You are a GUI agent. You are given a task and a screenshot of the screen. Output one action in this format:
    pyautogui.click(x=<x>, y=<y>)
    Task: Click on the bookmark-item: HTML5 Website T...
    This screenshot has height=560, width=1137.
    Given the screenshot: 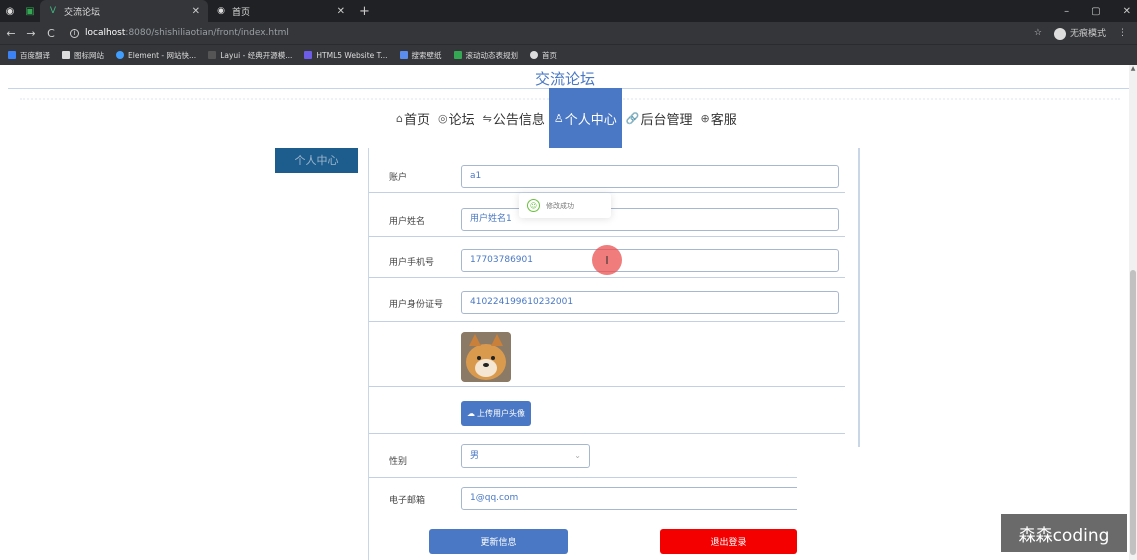 What is the action you would take?
    pyautogui.click(x=346, y=55)
    